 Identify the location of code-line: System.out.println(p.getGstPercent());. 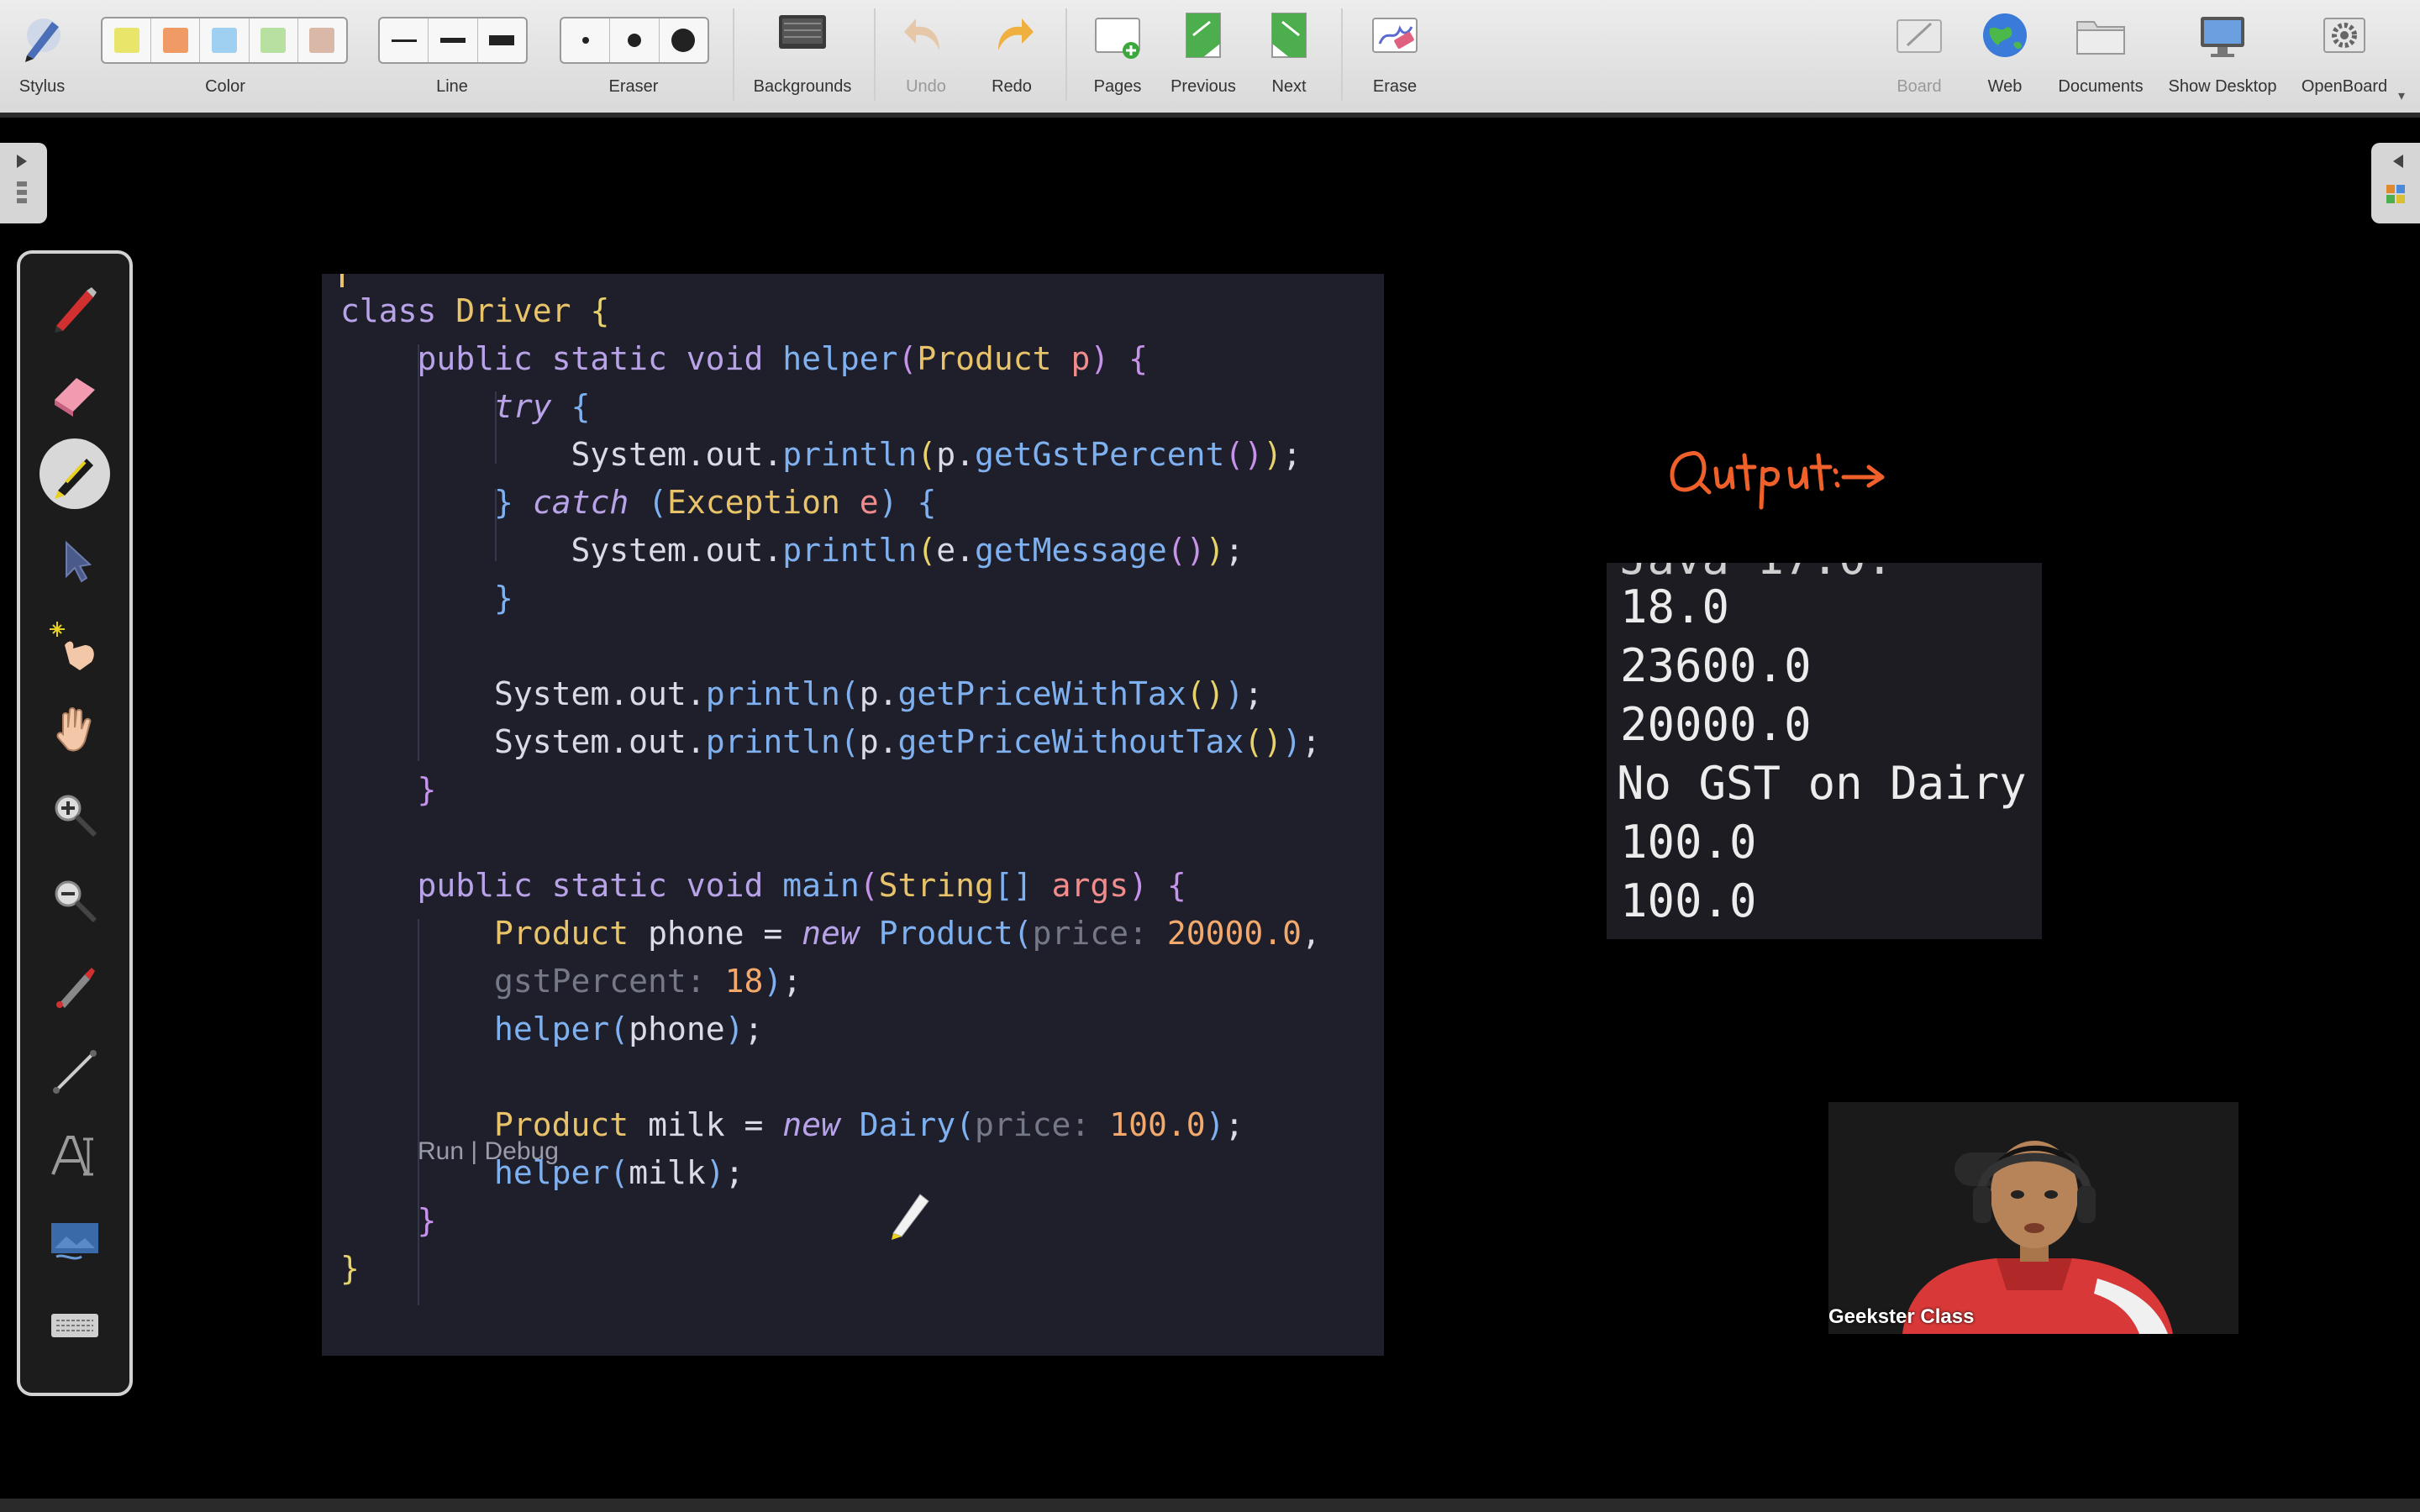
(821, 454).